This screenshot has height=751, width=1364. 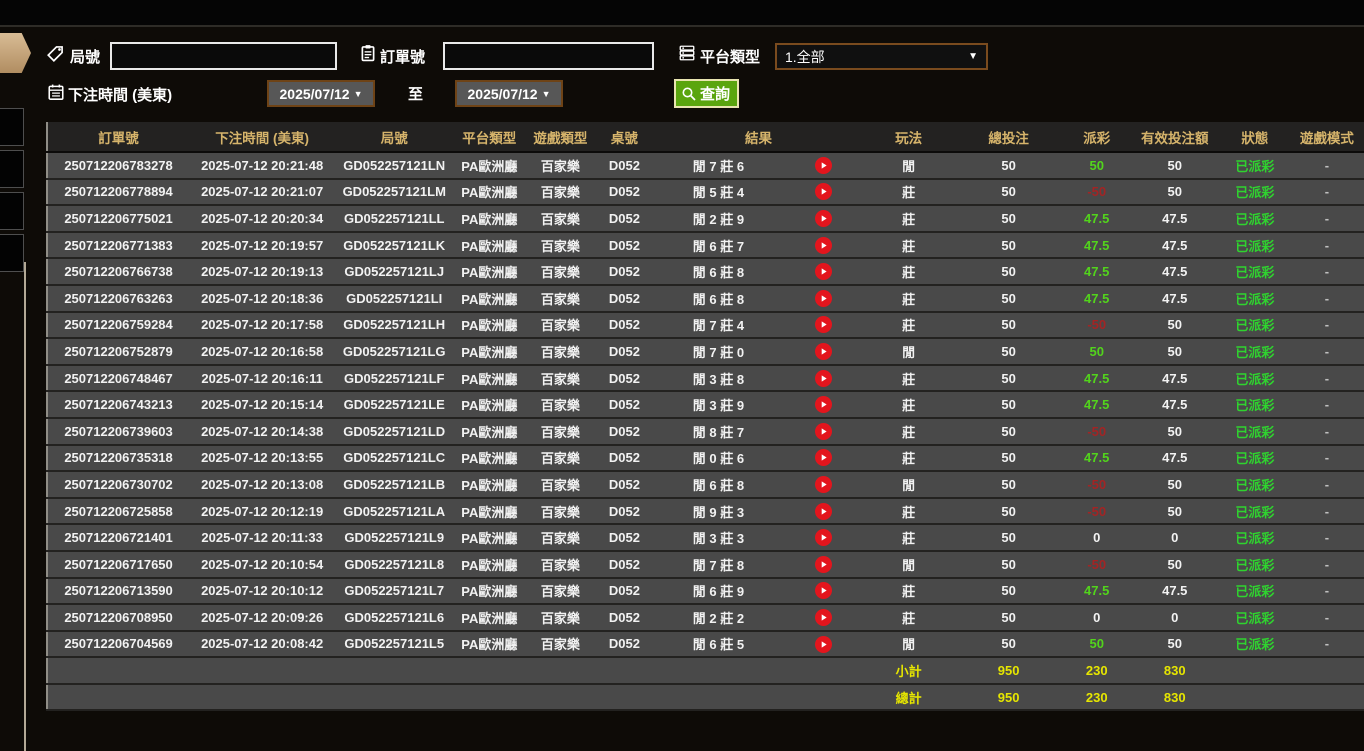 I want to click on order-no-input, so click(x=548, y=56).